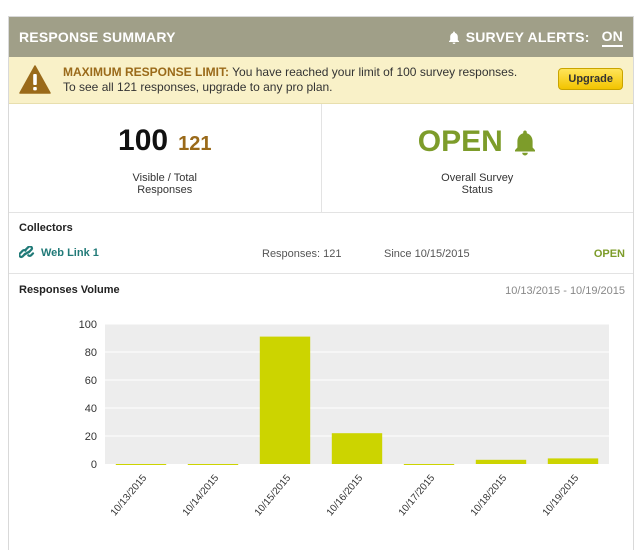 This screenshot has width=640, height=554. I want to click on y-tick-label: 40, so click(91, 409).